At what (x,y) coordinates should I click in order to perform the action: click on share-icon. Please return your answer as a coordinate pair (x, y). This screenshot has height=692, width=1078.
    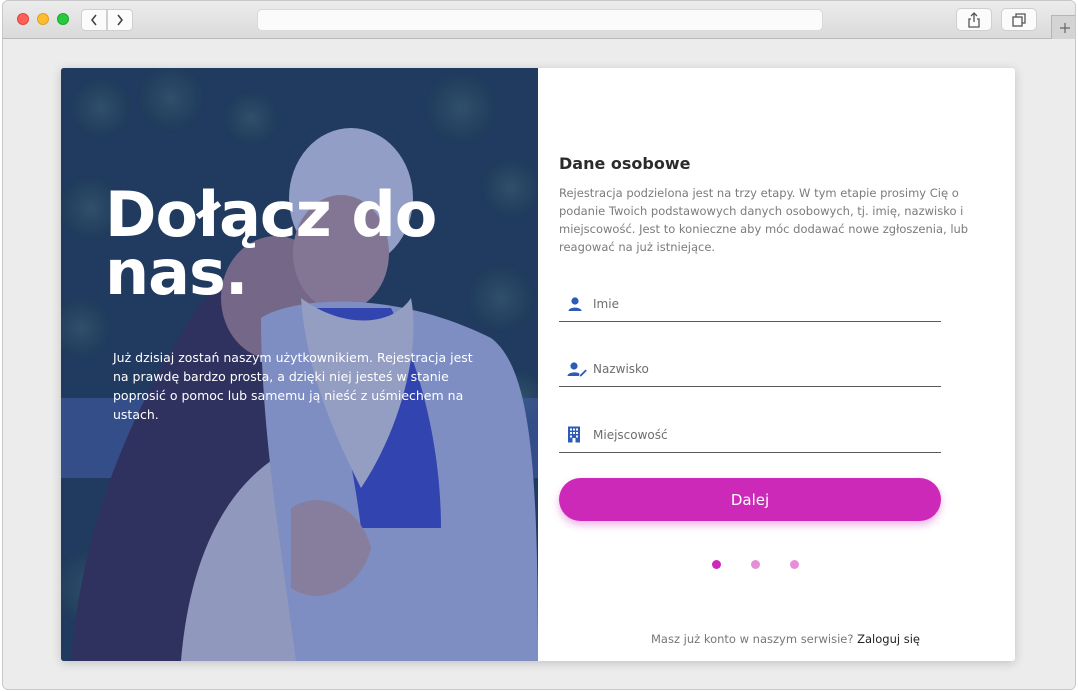
    Looking at the image, I should click on (974, 19).